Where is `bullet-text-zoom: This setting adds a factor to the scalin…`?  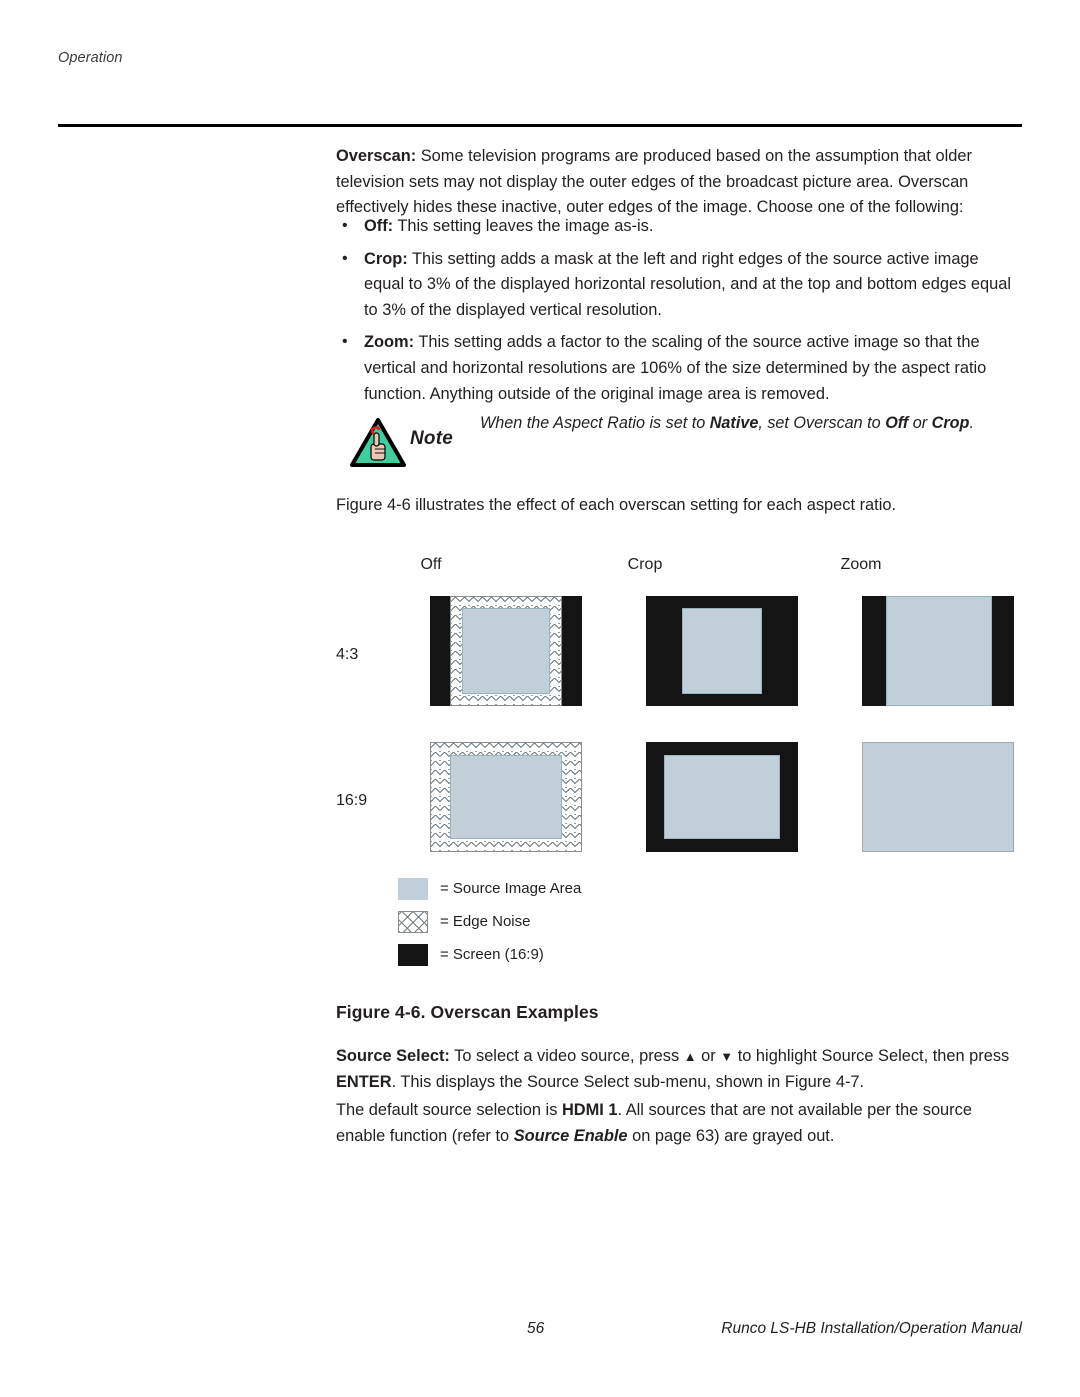
bullet-text-zoom: This setting adds a factor to the scalin… is located at coordinates (675, 368).